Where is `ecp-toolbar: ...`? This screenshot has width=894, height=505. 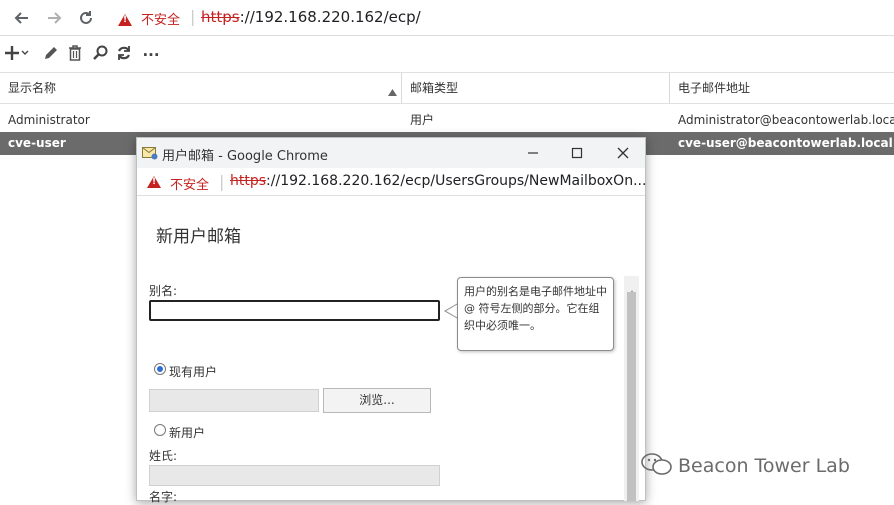 ecp-toolbar: ... is located at coordinates (447, 53).